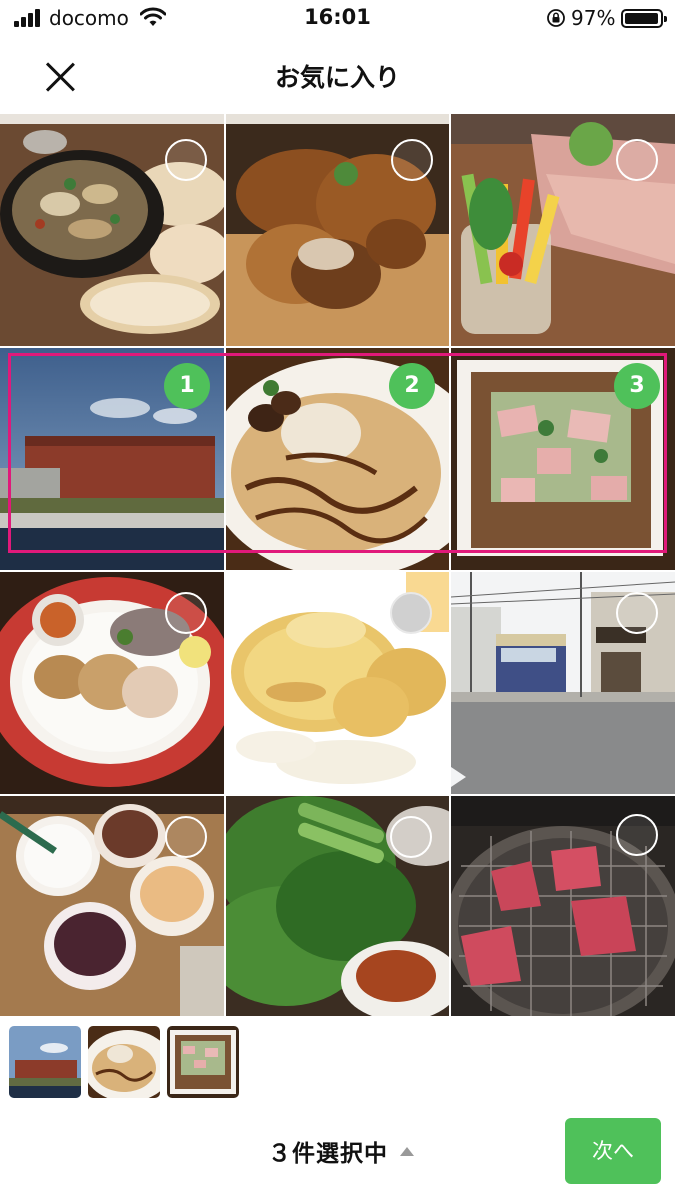 The height and width of the screenshot is (1200, 675). I want to click on header: お気に入り, so click(337, 76).